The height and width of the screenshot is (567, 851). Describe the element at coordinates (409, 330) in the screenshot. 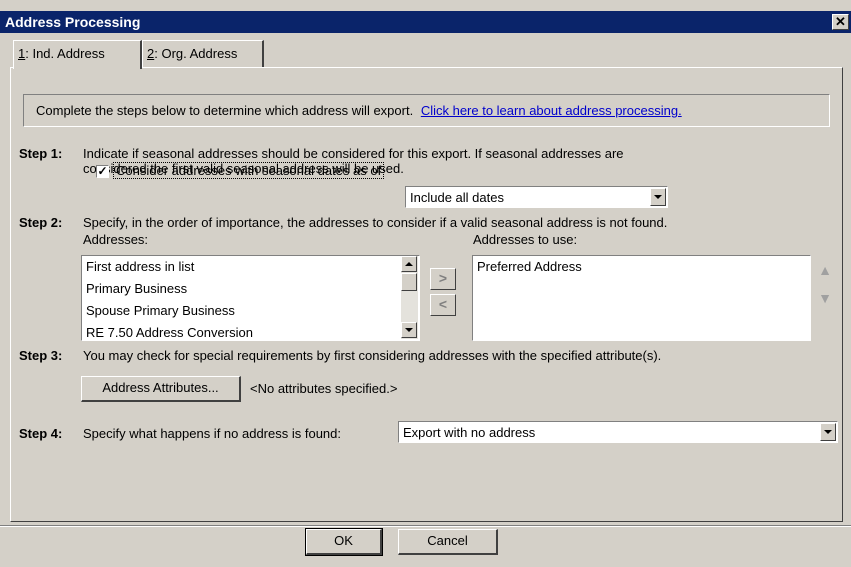

I see `scroll-down-icon` at that location.